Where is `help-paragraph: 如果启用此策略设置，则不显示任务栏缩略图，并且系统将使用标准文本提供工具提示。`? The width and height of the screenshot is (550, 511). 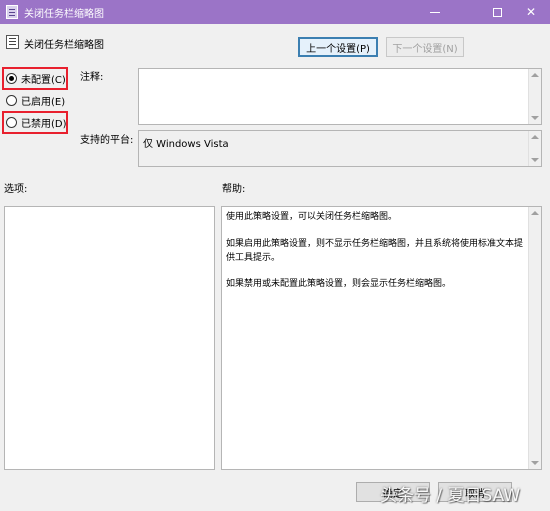
help-paragraph: 如果启用此策略设置，则不显示任务栏缩略图，并且系统将使用标准文本提供工具提示。 is located at coordinates (375, 251).